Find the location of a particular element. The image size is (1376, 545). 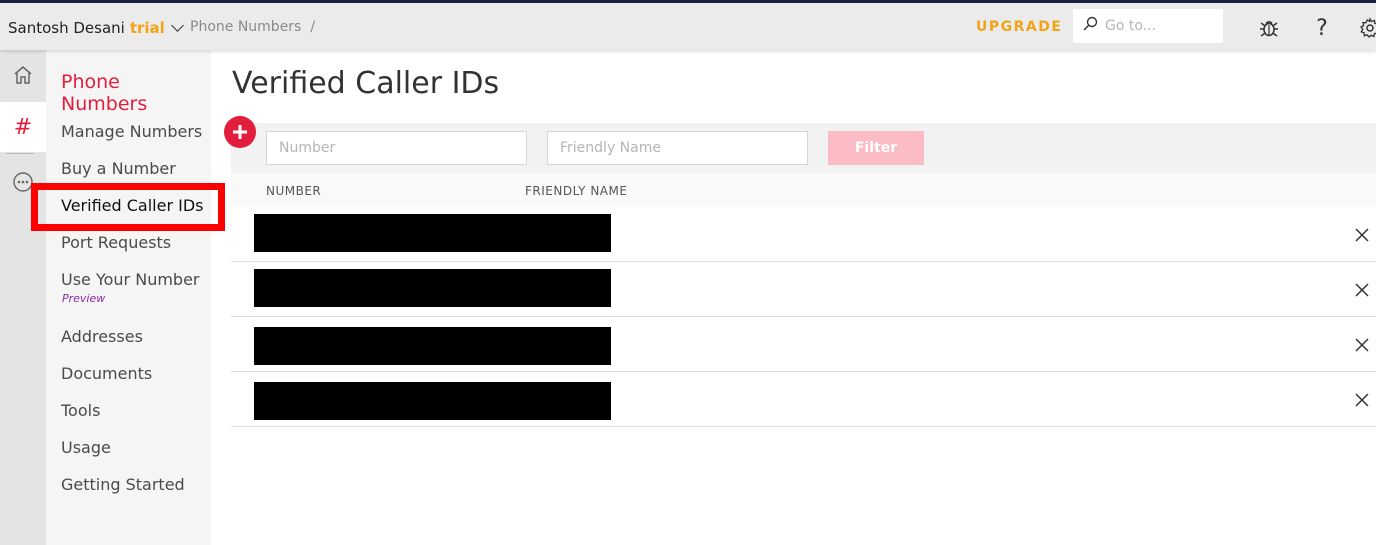

nav-usage: Usage is located at coordinates (86, 447).